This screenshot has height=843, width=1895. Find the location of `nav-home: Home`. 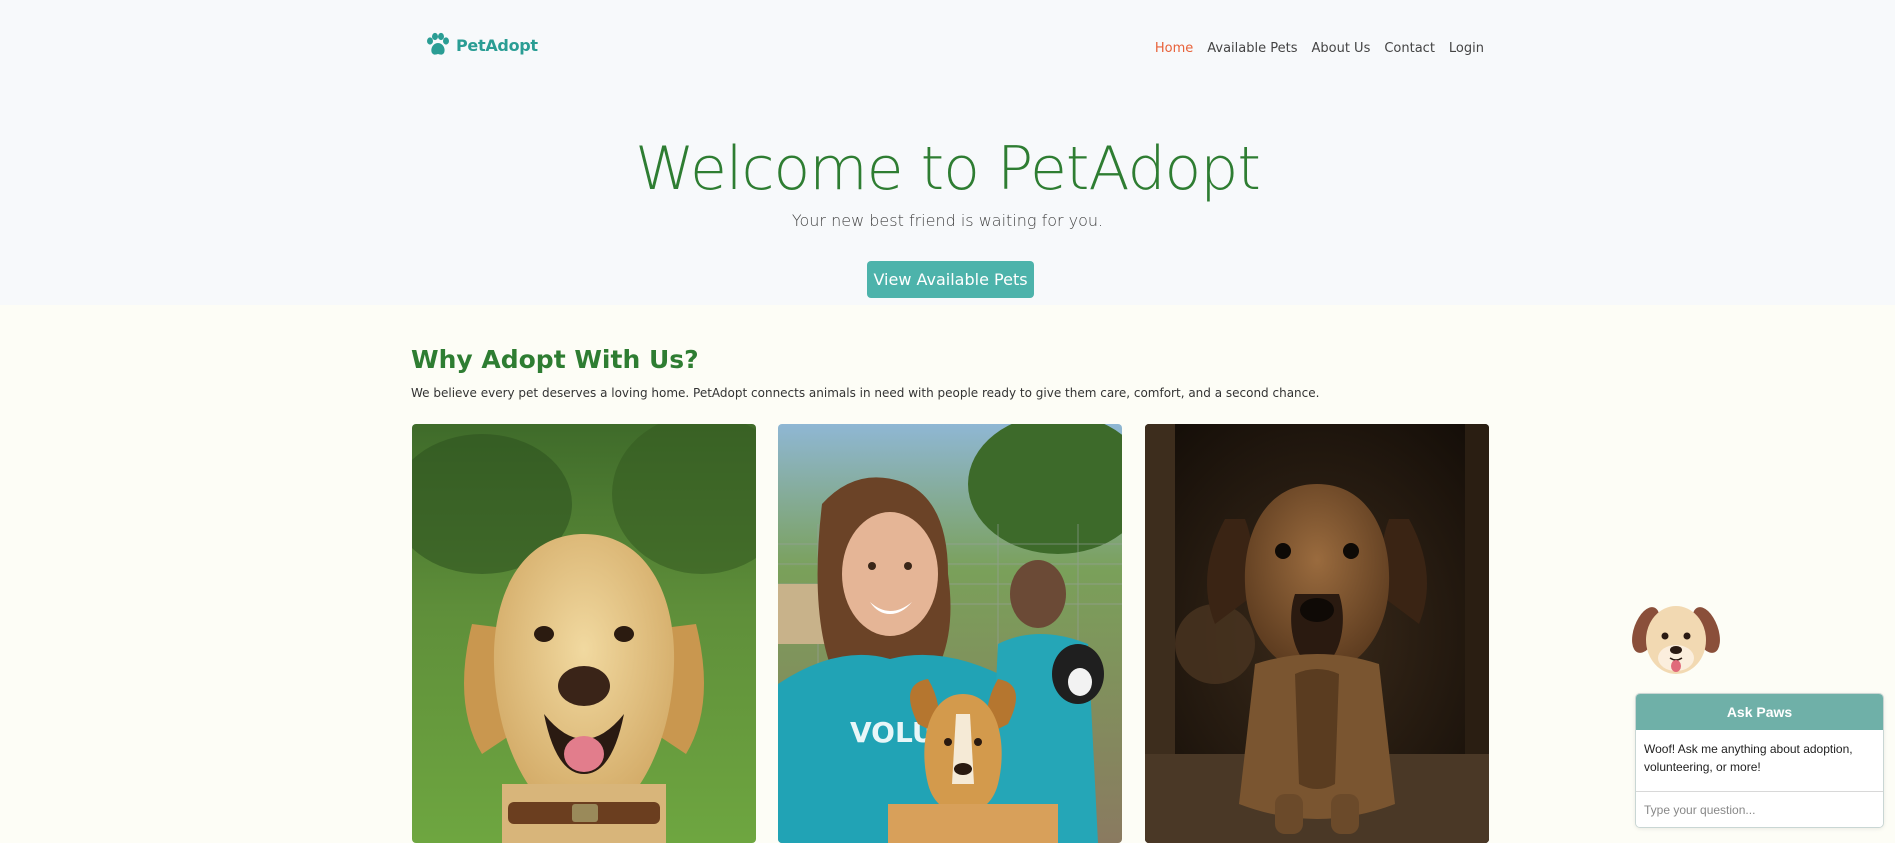

nav-home: Home is located at coordinates (1174, 48).